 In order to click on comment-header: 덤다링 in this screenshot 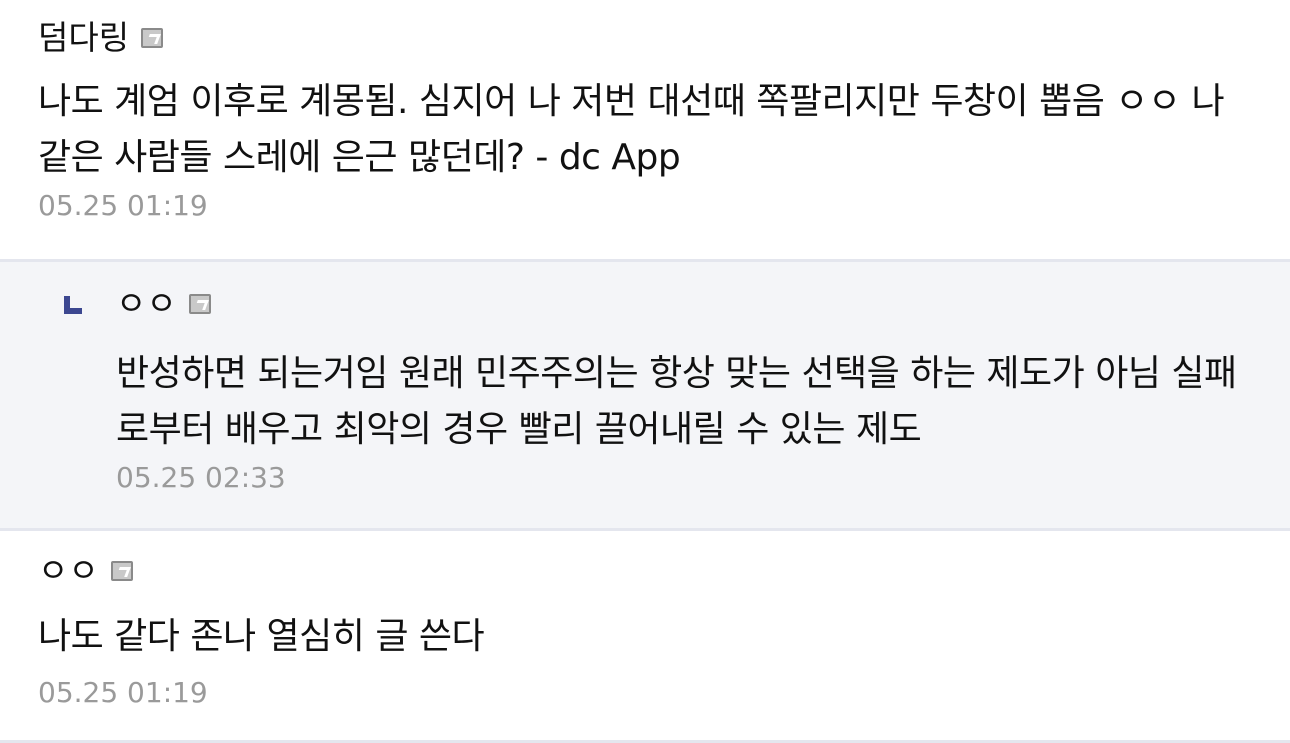, I will do `click(649, 38)`.